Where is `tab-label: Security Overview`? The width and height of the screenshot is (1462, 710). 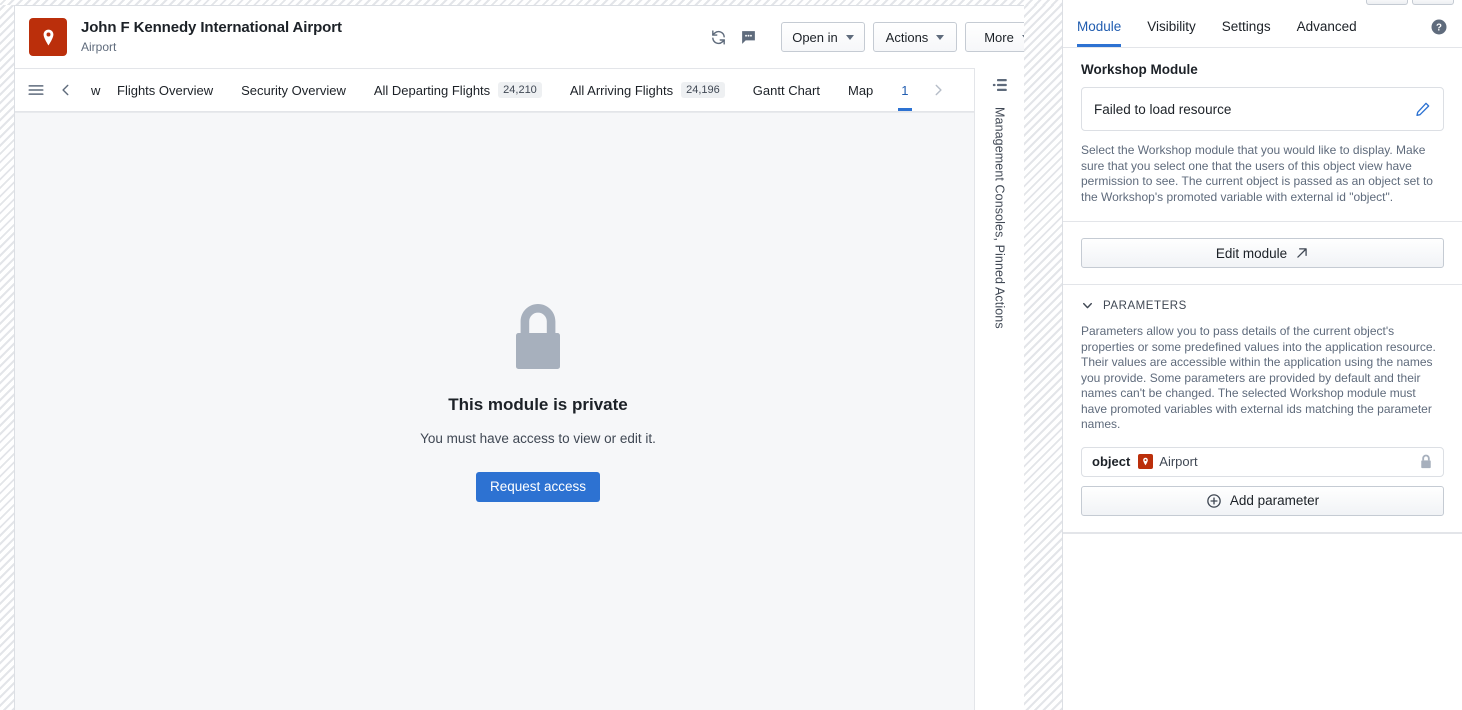 tab-label: Security Overview is located at coordinates (293, 90).